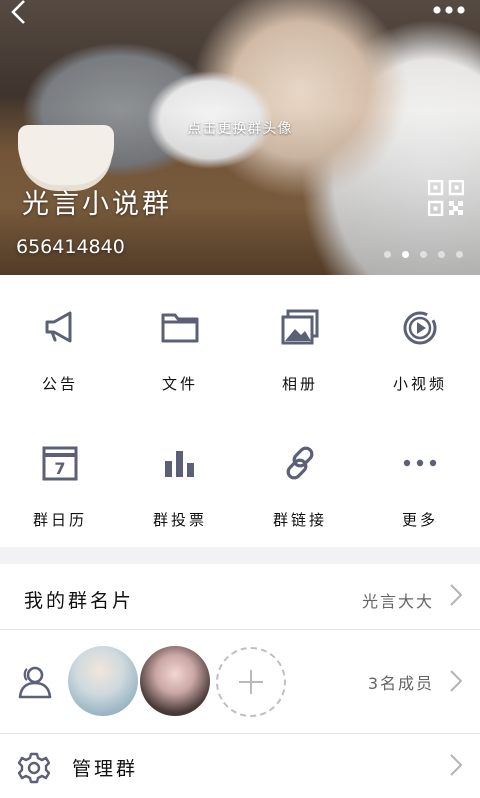  What do you see at coordinates (400, 683) in the screenshot?
I see `member-count: 3名成员` at bounding box center [400, 683].